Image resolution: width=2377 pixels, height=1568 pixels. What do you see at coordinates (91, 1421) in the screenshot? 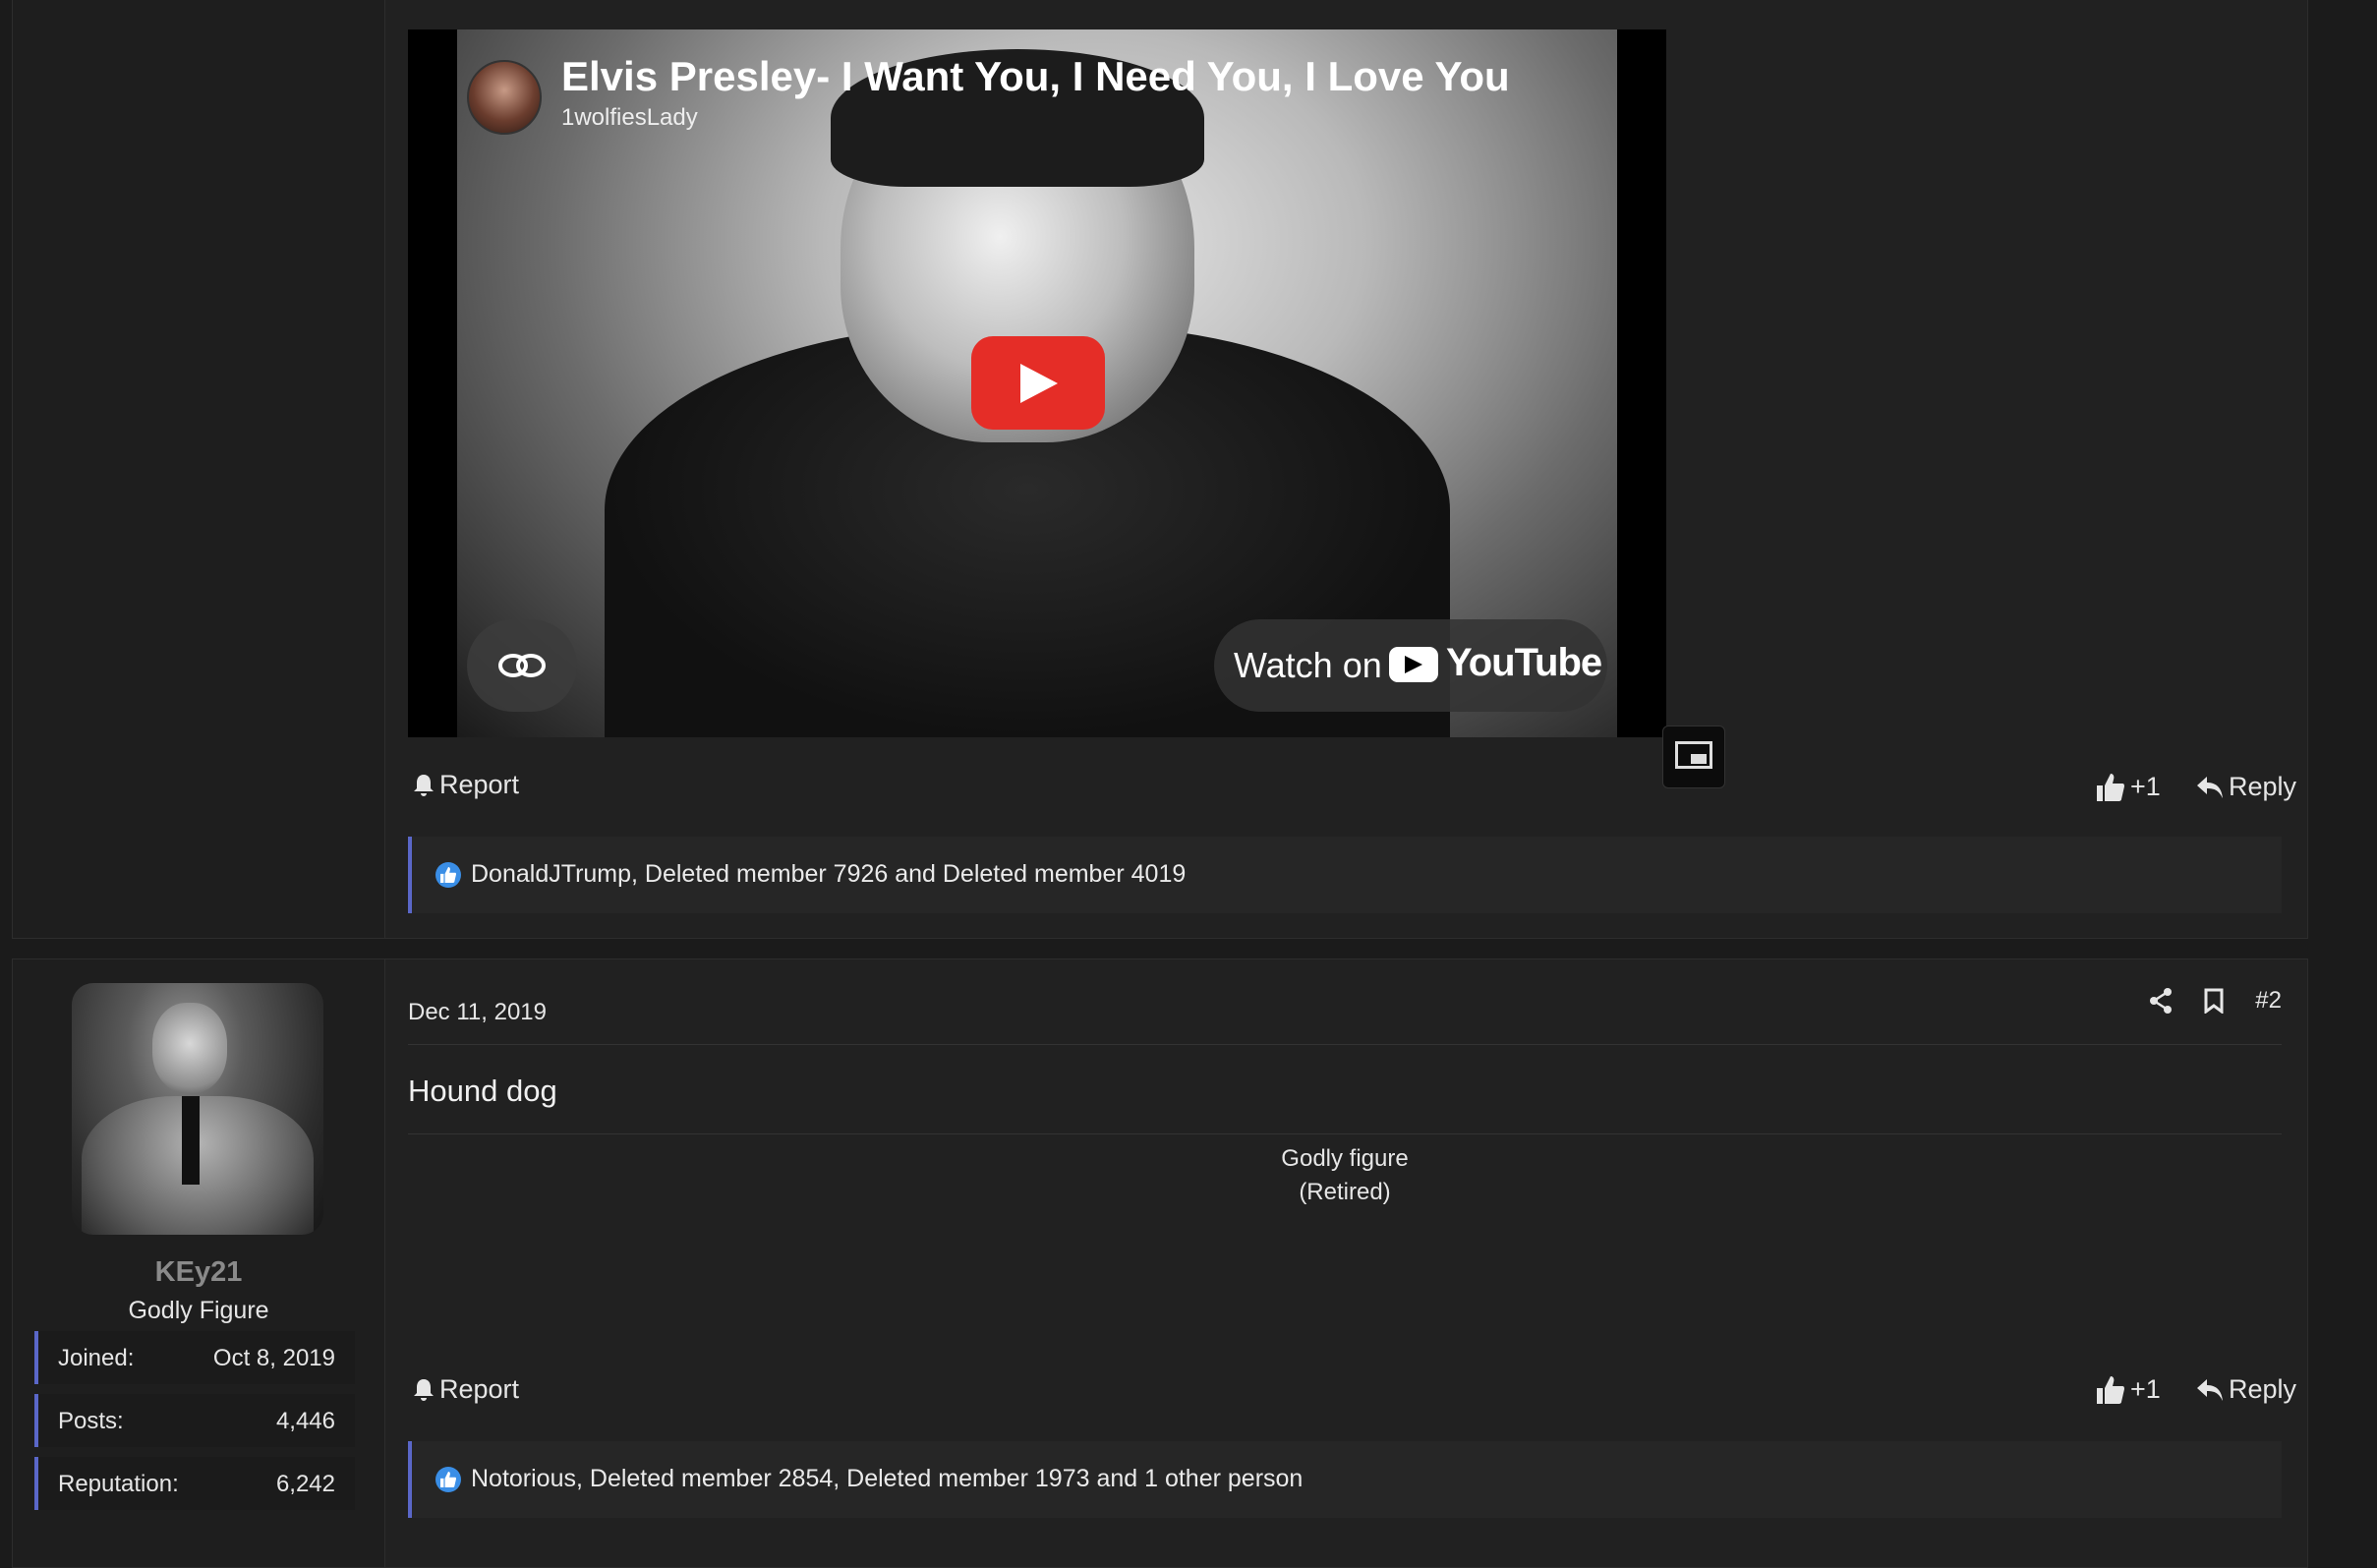
I see `stat-label: Posts:` at bounding box center [91, 1421].